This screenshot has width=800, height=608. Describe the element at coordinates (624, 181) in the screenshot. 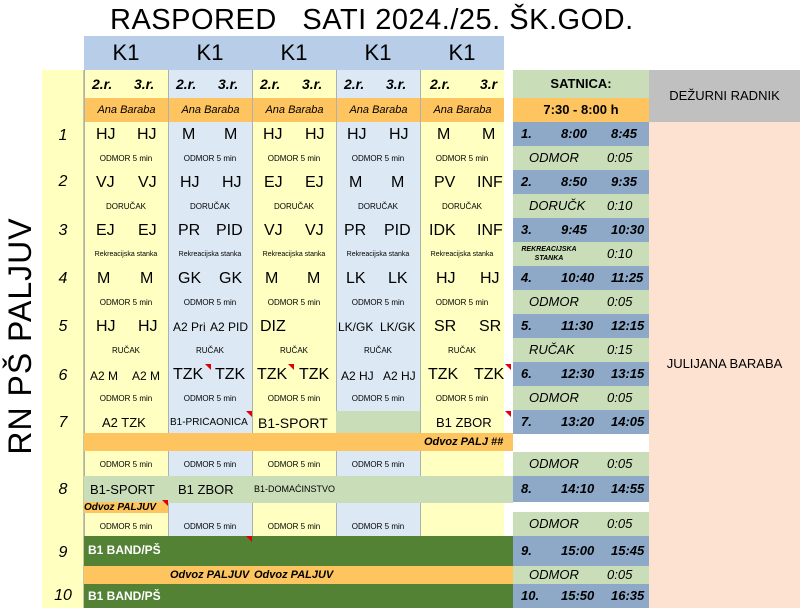

I see `period-end: 9:35` at that location.